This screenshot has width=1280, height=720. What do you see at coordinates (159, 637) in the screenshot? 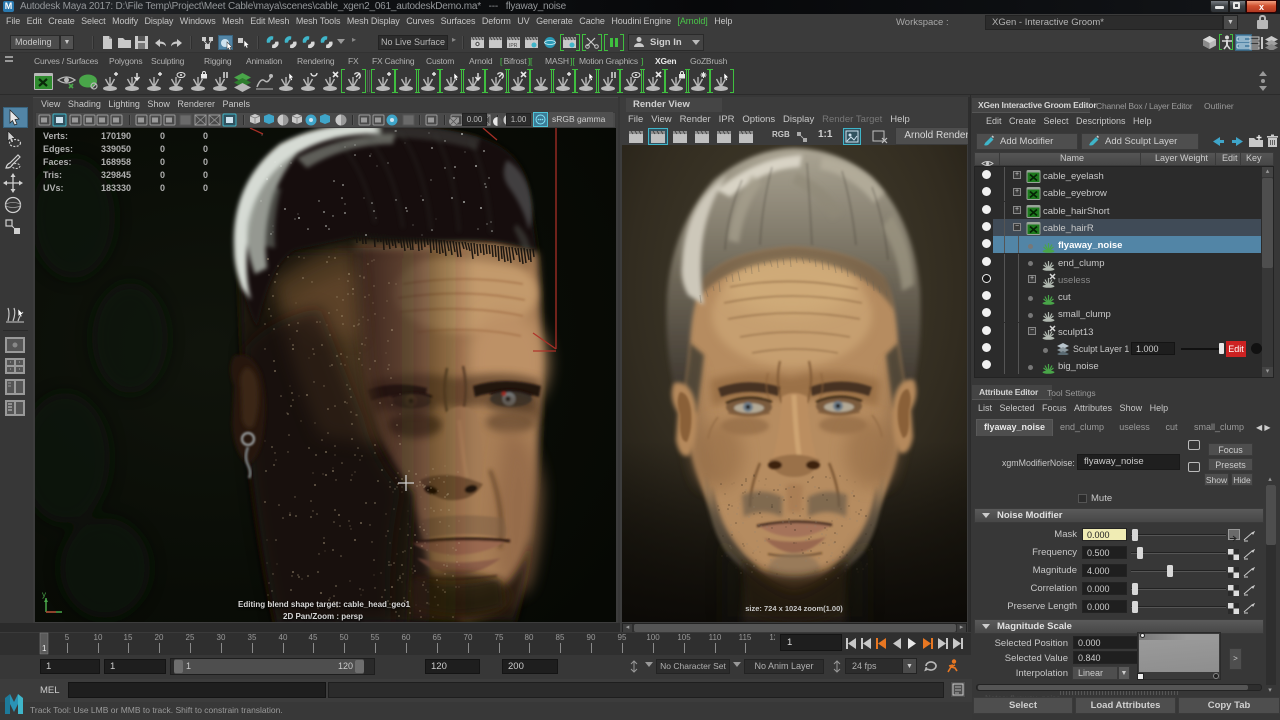
I see `svg-text: 20` at bounding box center [159, 637].